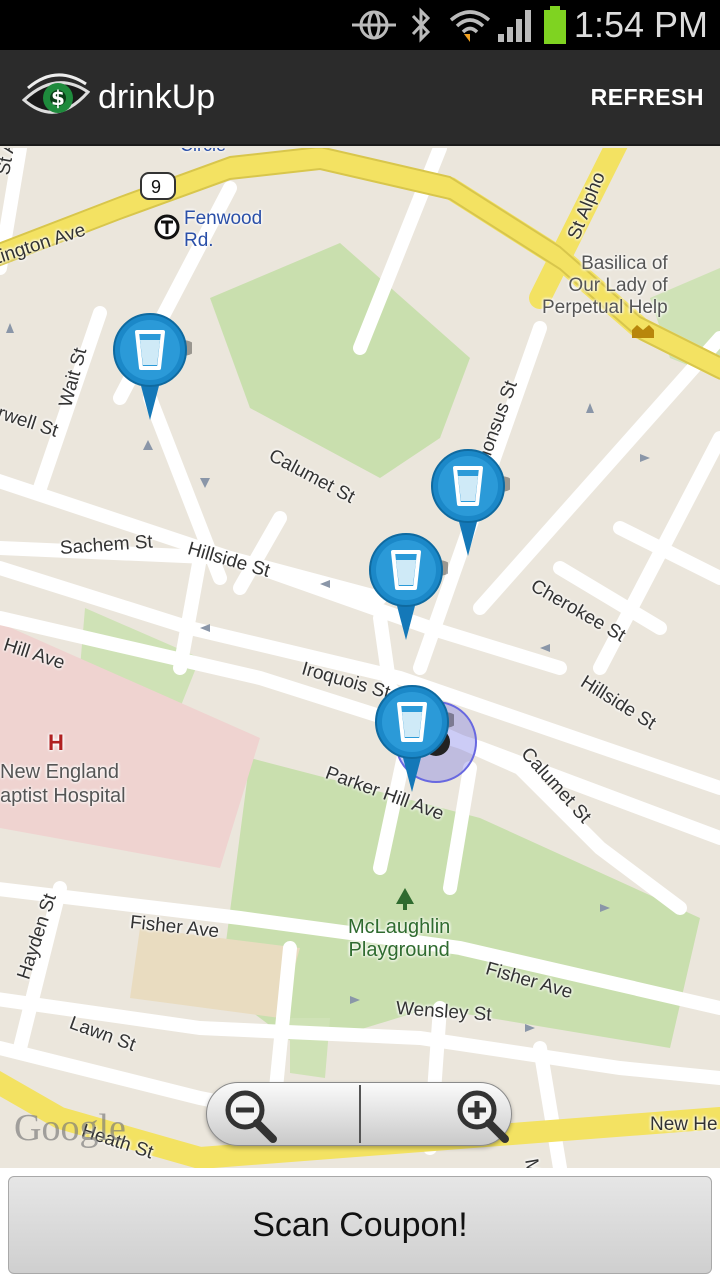 This screenshot has height=1280, width=720. Describe the element at coordinates (223, 229) in the screenshot. I see `poi-fenwood: Fenwood Rd.` at that location.